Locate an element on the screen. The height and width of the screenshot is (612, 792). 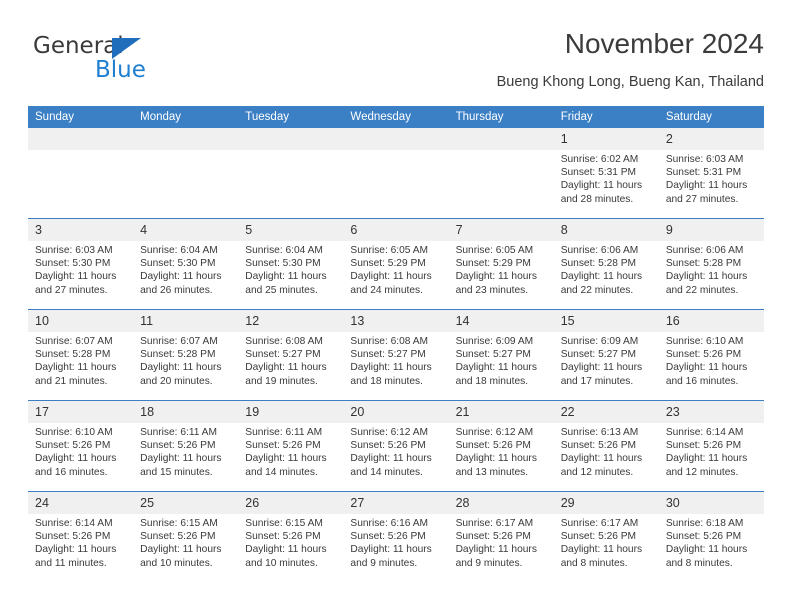
sunrise-text: Sunrise: 6:13 AM is located at coordinates (599, 432).